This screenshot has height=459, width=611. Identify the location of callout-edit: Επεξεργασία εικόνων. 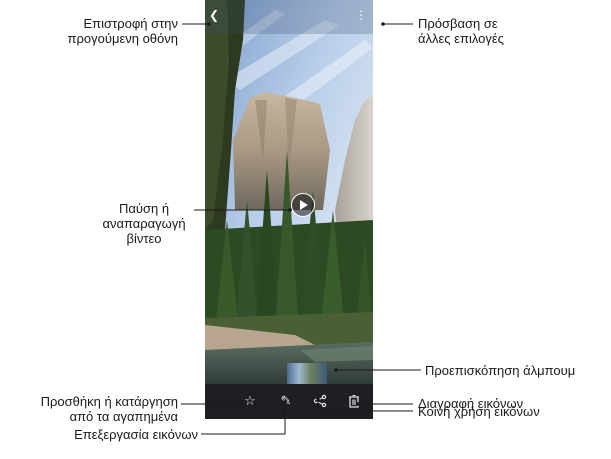
(136, 434).